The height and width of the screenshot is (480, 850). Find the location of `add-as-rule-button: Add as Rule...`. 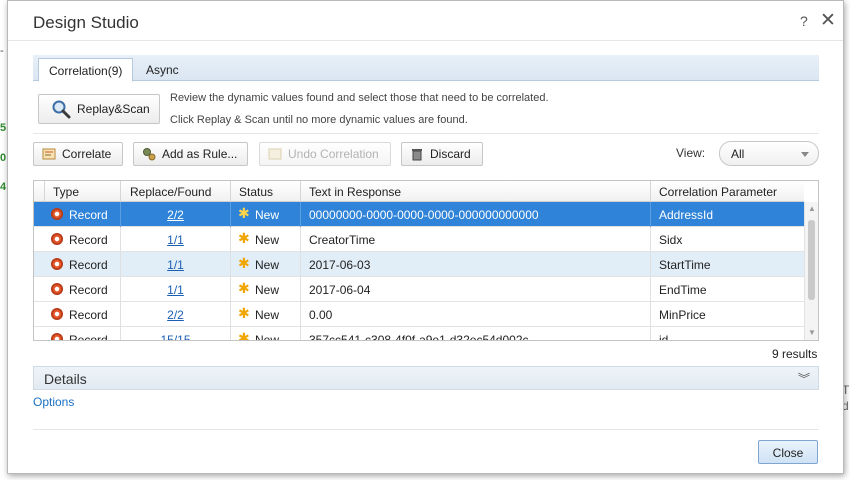

add-as-rule-button: Add as Rule... is located at coordinates (190, 154).